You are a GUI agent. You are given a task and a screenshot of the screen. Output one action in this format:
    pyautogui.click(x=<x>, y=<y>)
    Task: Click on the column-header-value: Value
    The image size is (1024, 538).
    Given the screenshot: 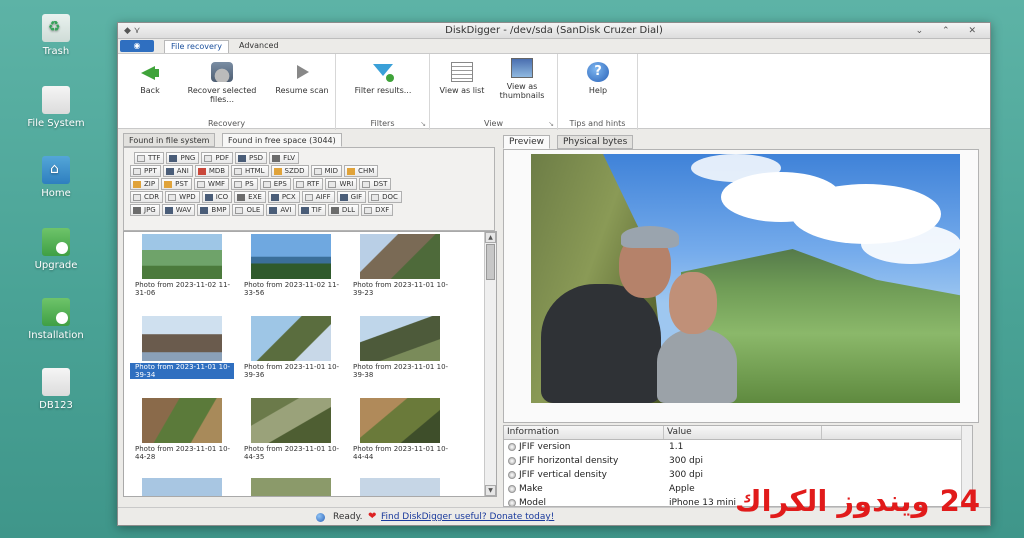 What is the action you would take?
    pyautogui.click(x=743, y=432)
    